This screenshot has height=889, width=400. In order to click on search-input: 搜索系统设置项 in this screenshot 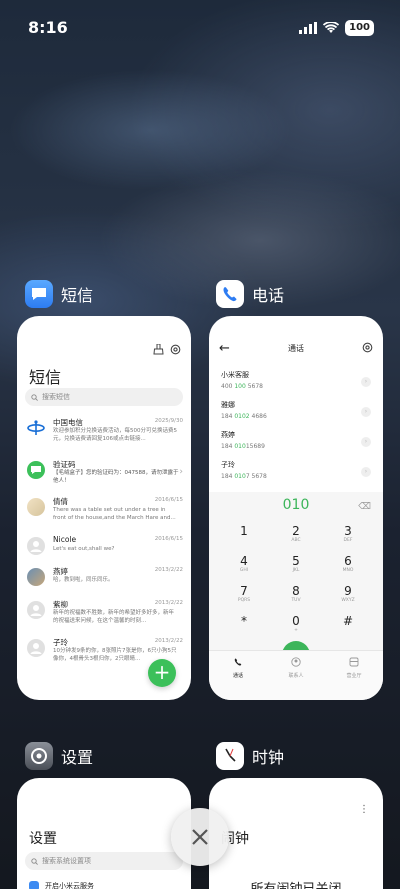, I will do `click(104, 861)`.